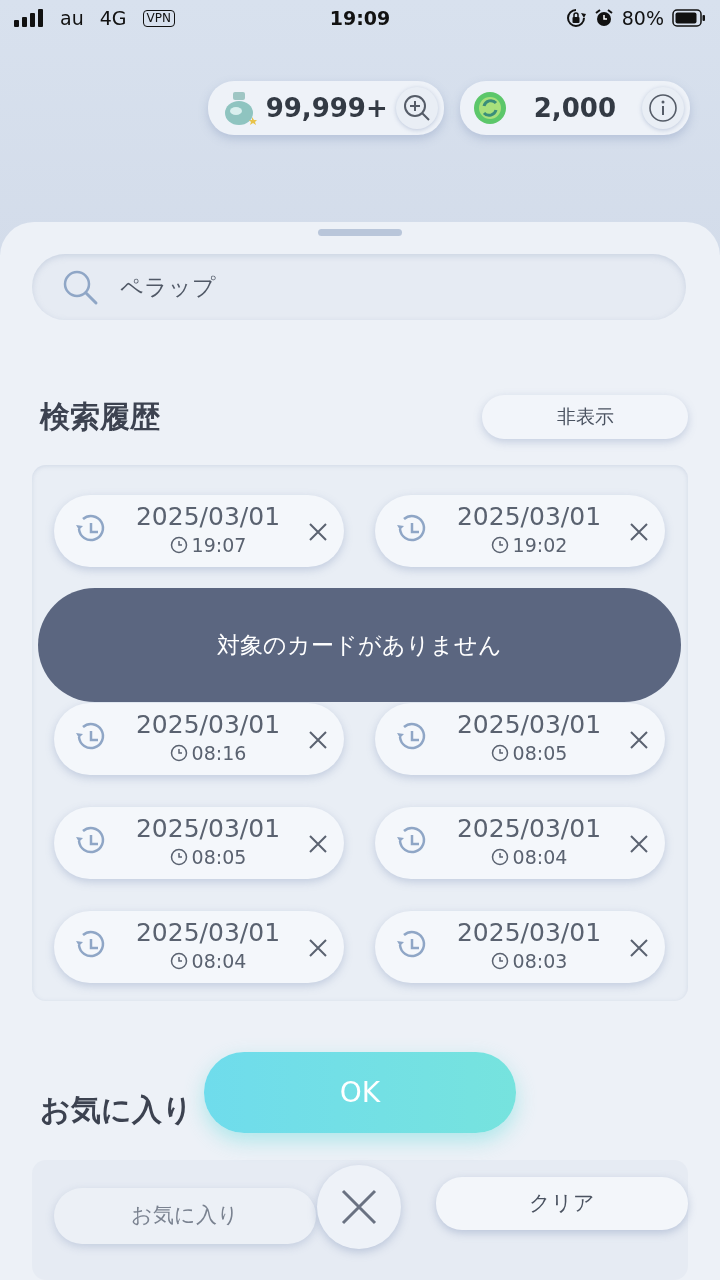  I want to click on history-item: 2025/03/01 19:02, so click(520, 531).